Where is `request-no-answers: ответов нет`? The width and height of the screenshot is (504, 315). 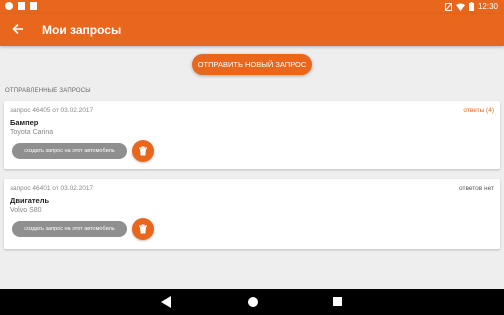 request-no-answers: ответов нет is located at coordinates (476, 188).